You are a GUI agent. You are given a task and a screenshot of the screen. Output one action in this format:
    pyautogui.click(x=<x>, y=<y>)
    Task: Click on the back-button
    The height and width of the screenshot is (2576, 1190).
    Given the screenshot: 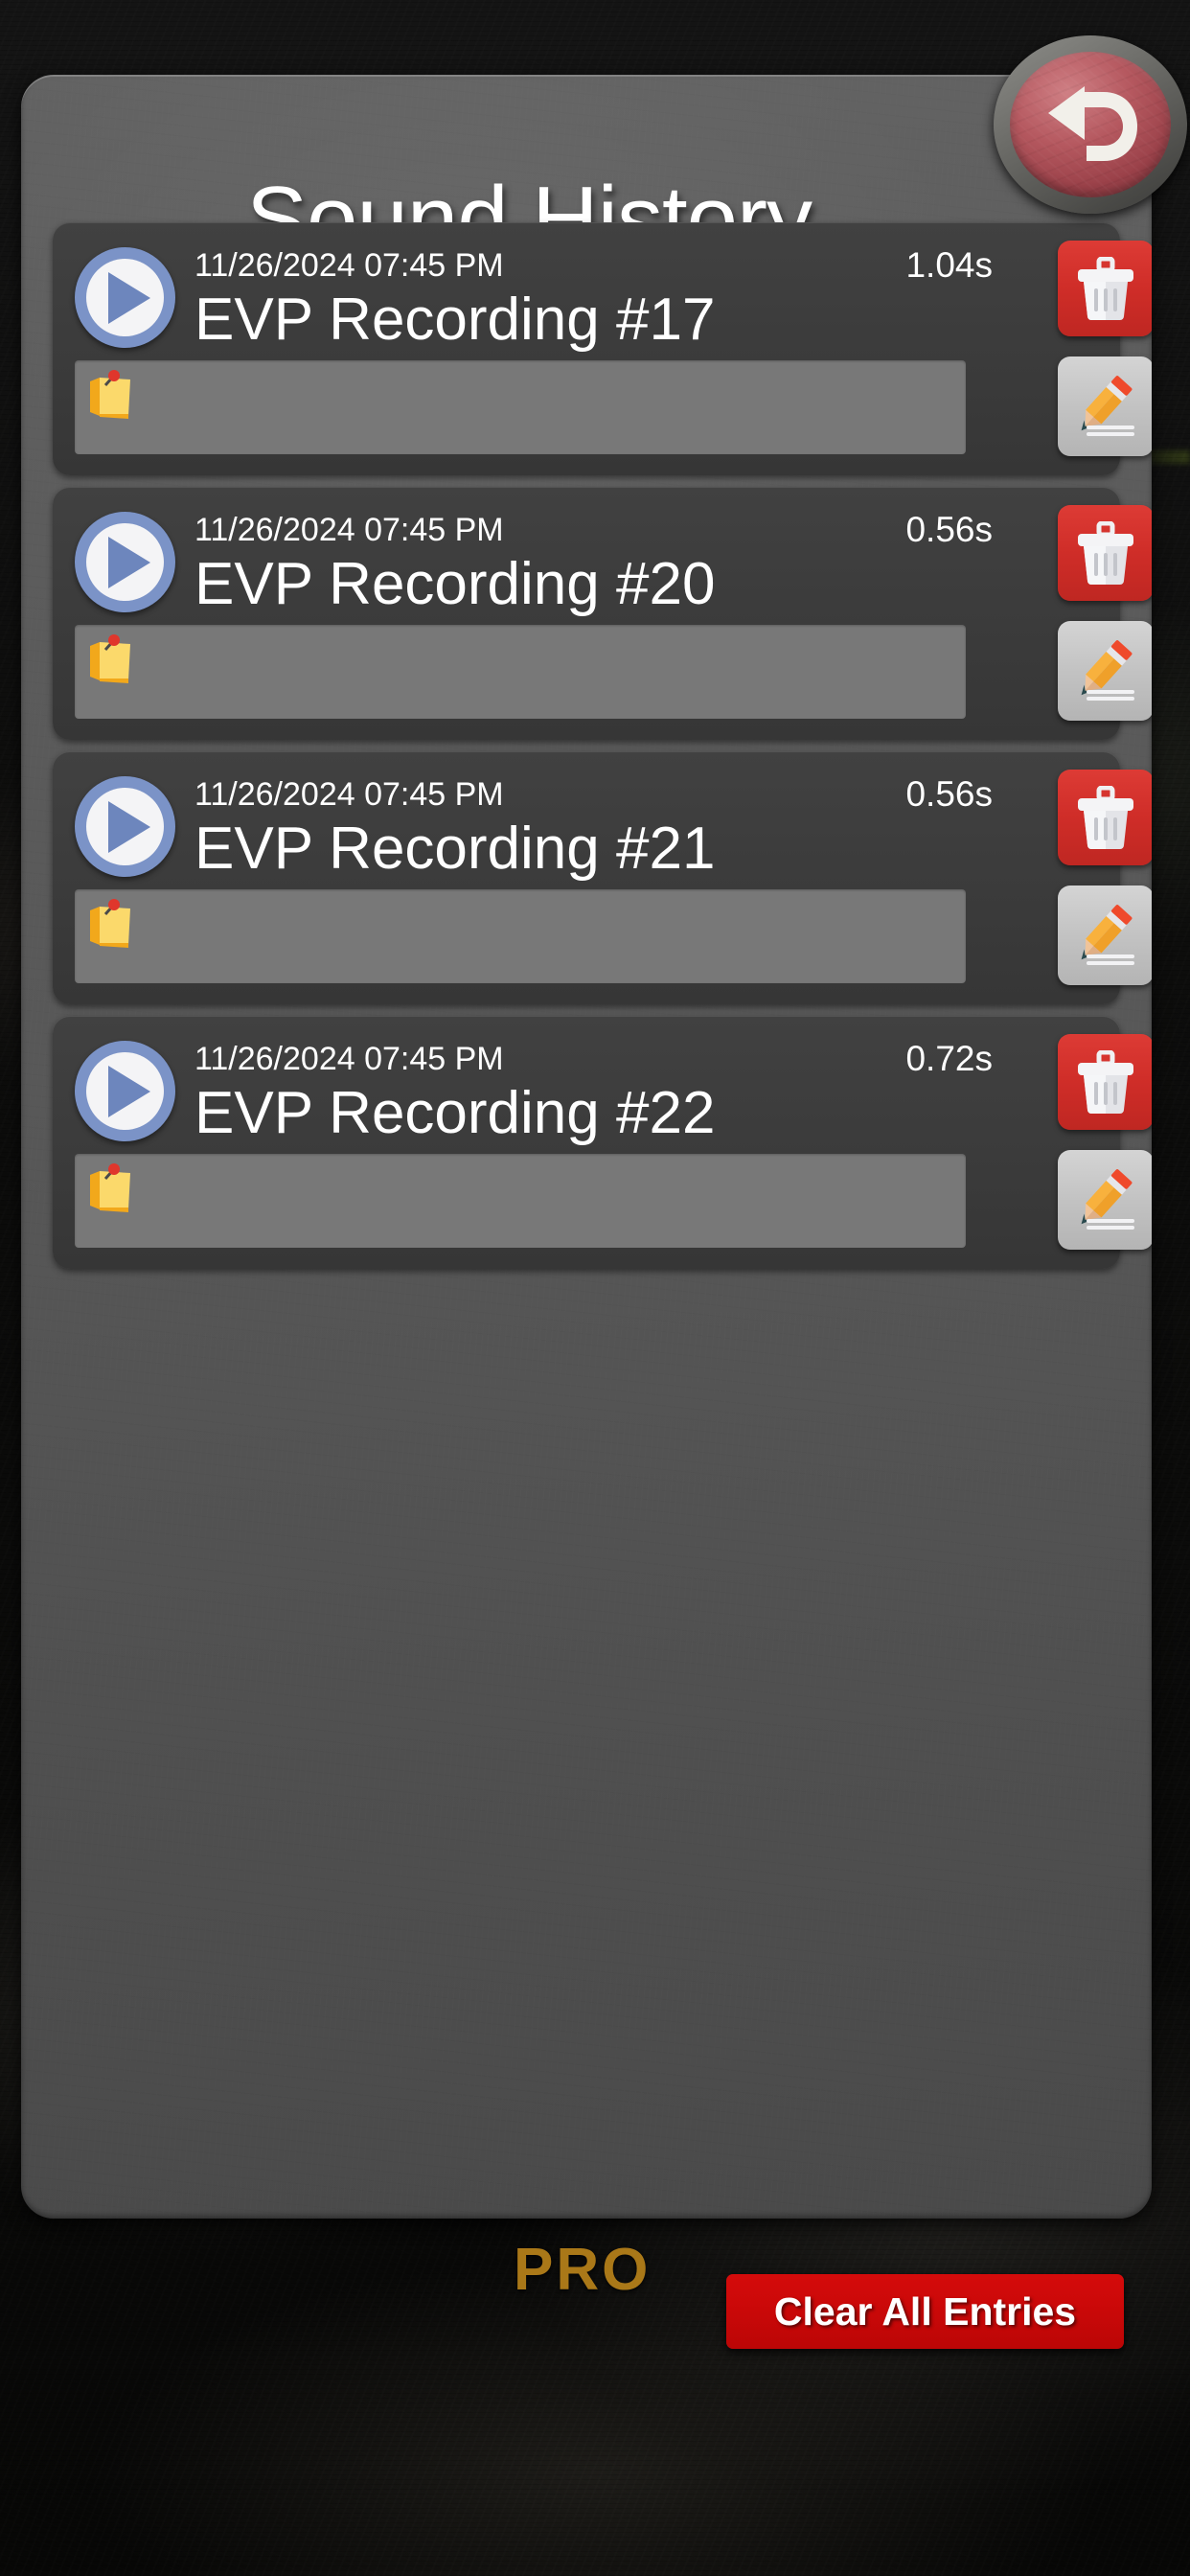 What is the action you would take?
    pyautogui.click(x=1091, y=125)
    